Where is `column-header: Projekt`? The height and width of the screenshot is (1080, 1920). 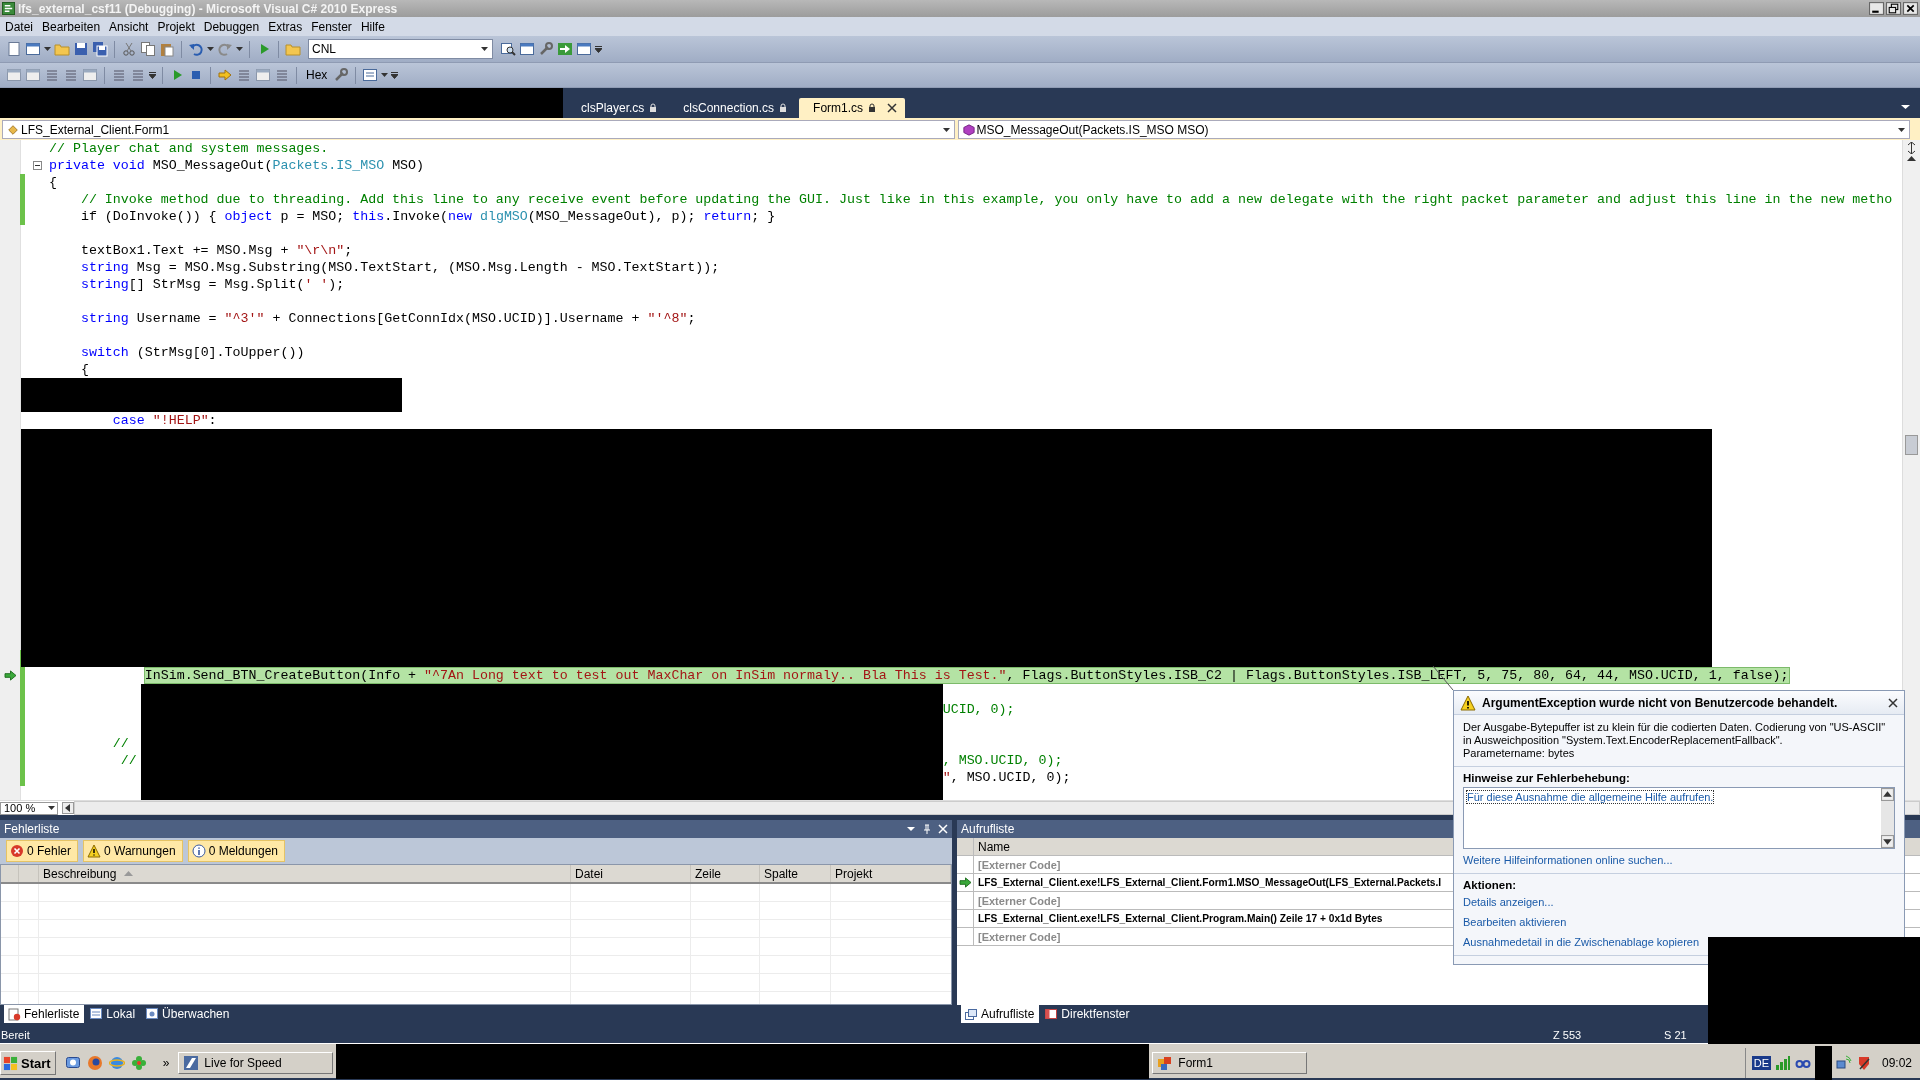
column-header: Projekt is located at coordinates (891, 873).